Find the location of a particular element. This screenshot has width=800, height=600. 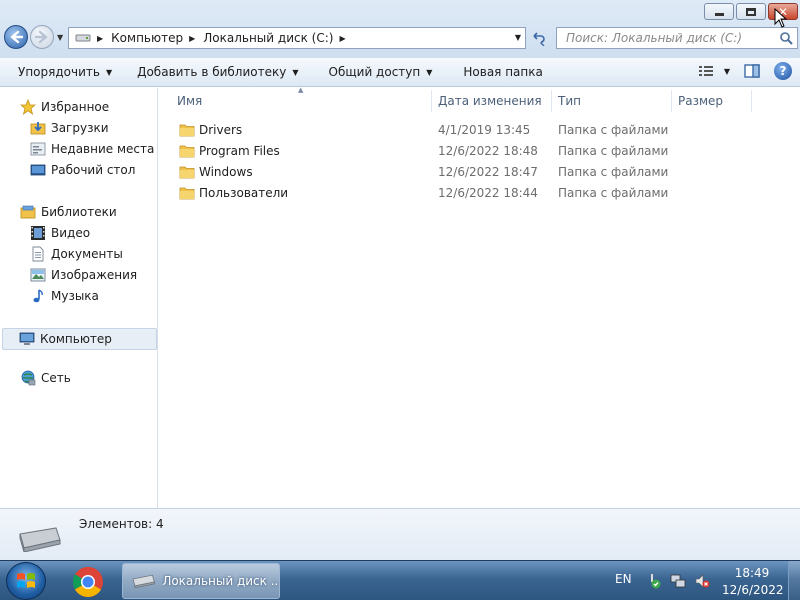

breadcrumb-local-disk-label: Локальный диск (C:) is located at coordinates (268, 38).